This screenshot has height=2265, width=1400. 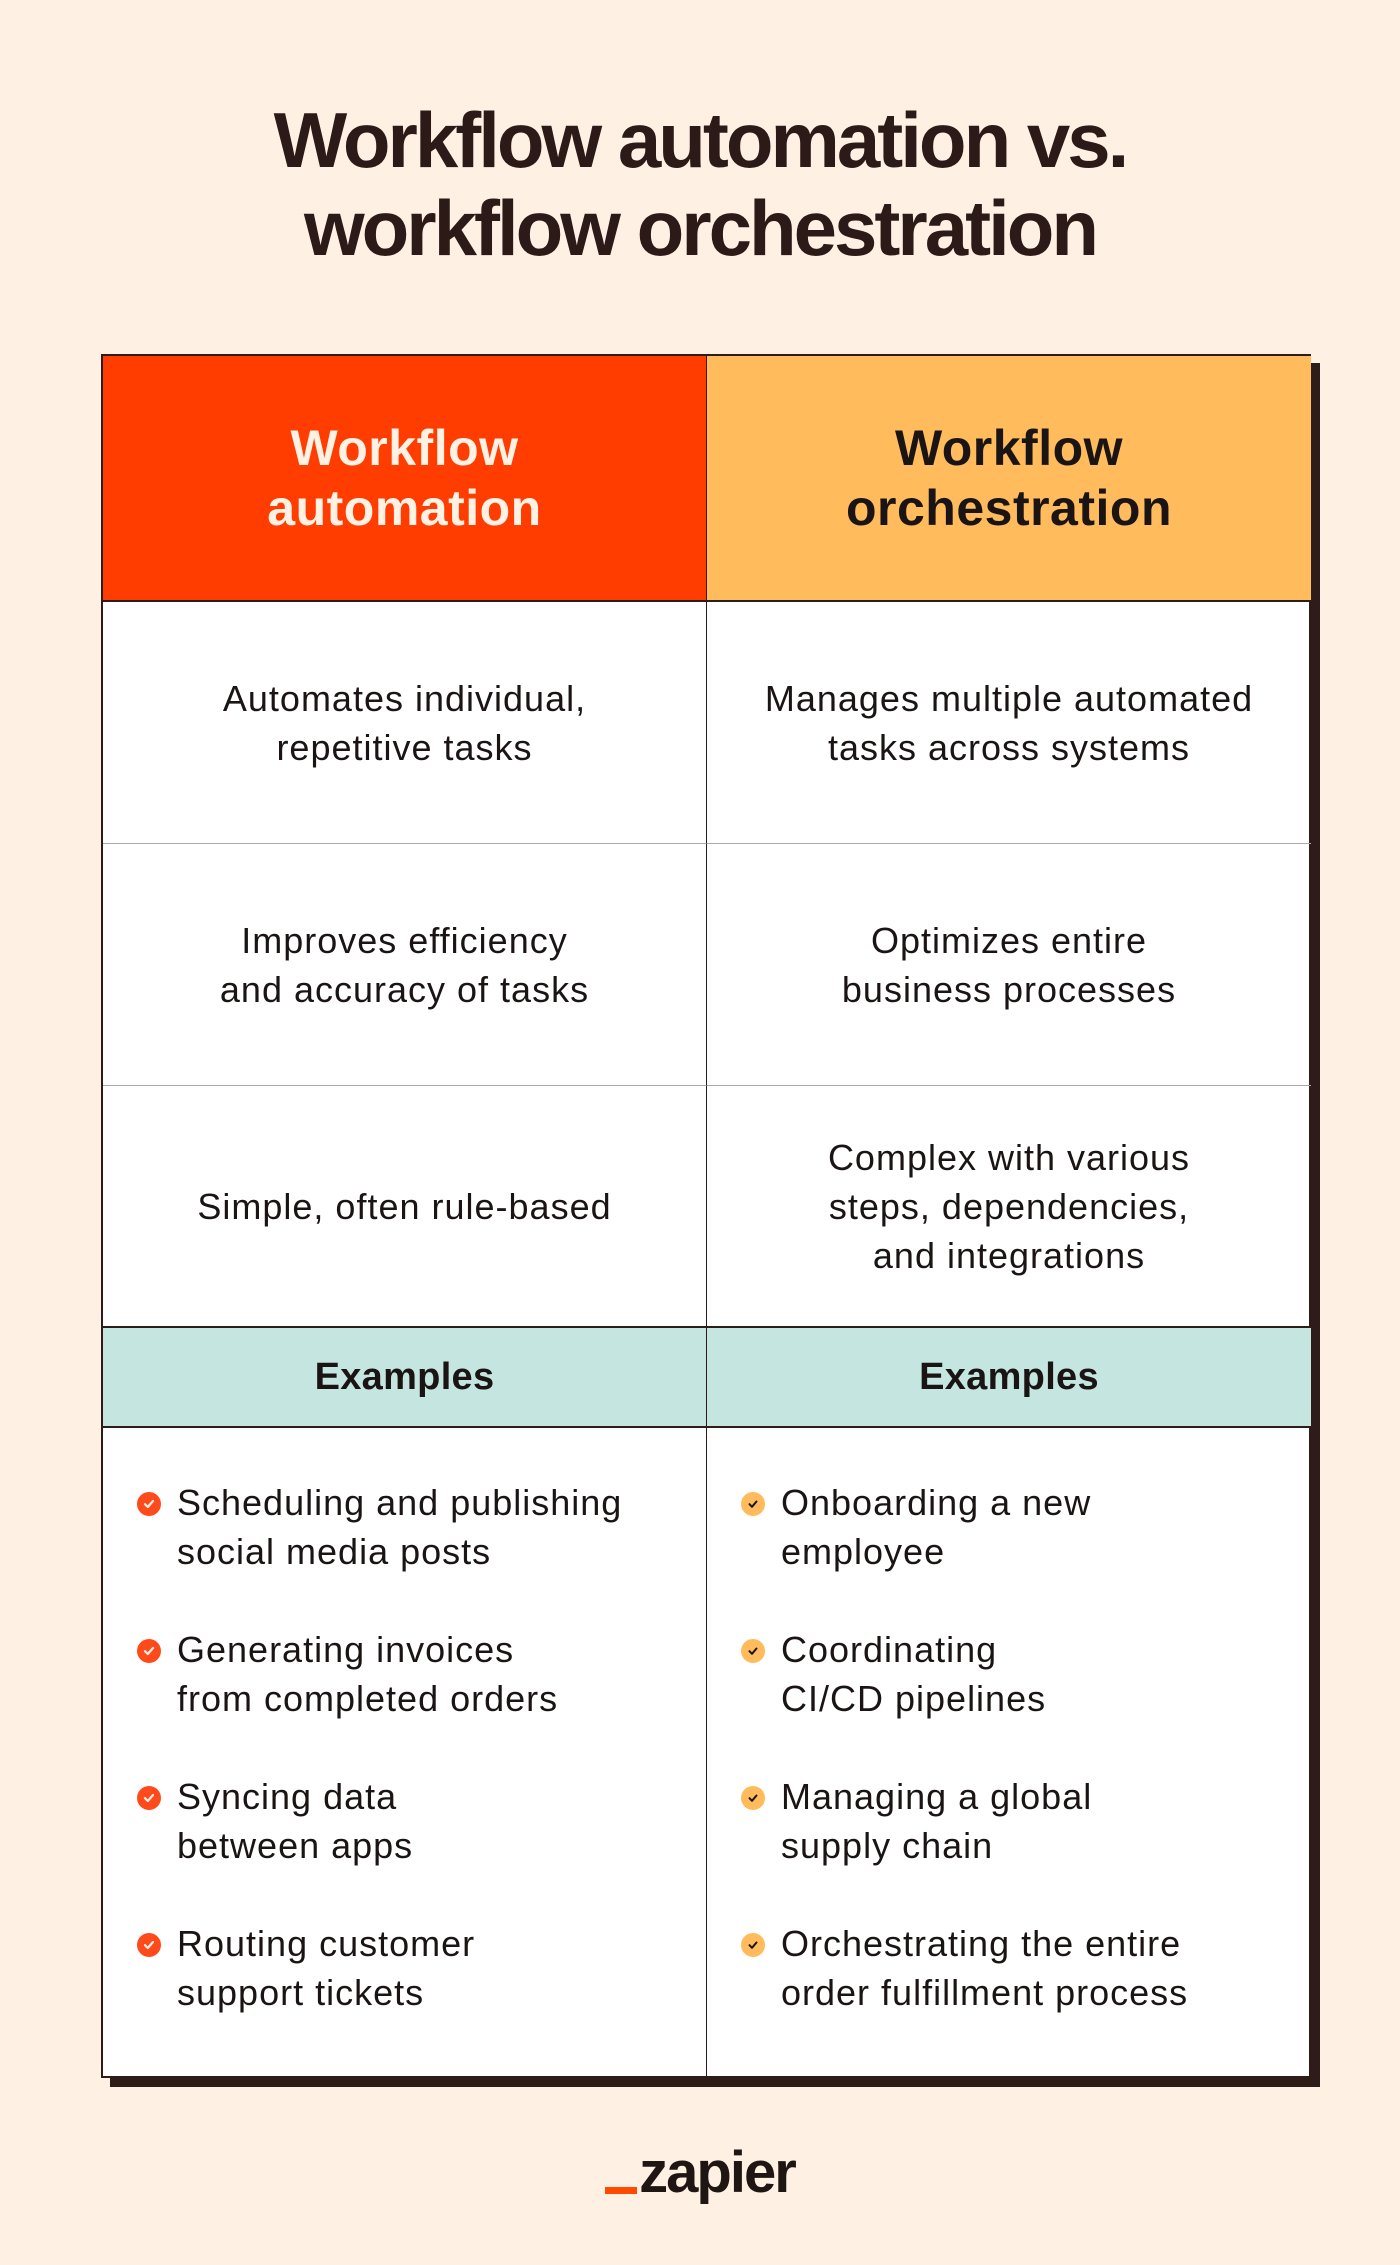 I want to click on item-line: social media posts, so click(x=334, y=1551).